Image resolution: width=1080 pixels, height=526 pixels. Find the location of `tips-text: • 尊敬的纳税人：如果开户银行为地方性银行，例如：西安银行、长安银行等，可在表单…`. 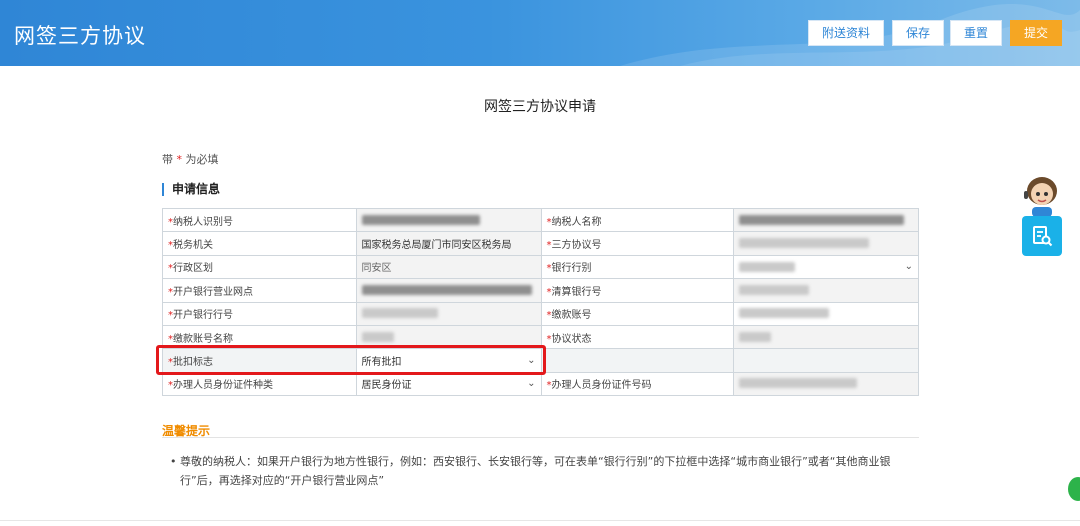

tips-text: • 尊敬的纳税人：如果开户银行为地方性银行，例如：西安银行、长安银行等，可在表单… is located at coordinates (530, 471).